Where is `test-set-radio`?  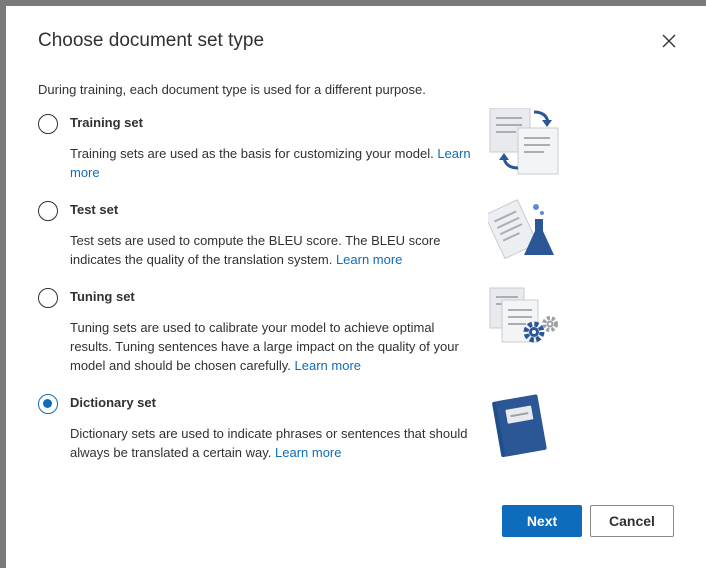 test-set-radio is located at coordinates (48, 211).